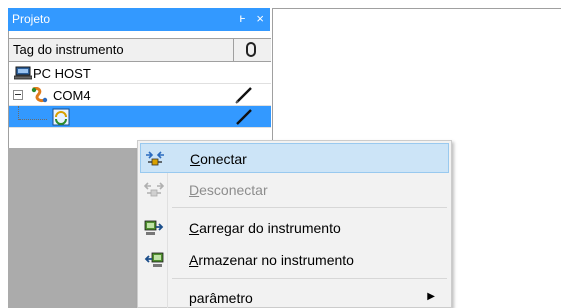 The height and width of the screenshot is (308, 561). I want to click on tree-row-com4: COM4, so click(140, 95).